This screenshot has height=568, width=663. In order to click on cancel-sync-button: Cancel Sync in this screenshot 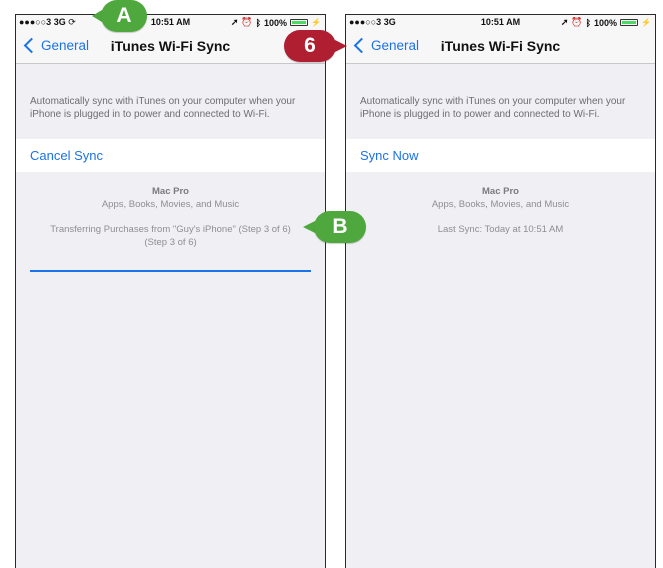, I will do `click(66, 155)`.